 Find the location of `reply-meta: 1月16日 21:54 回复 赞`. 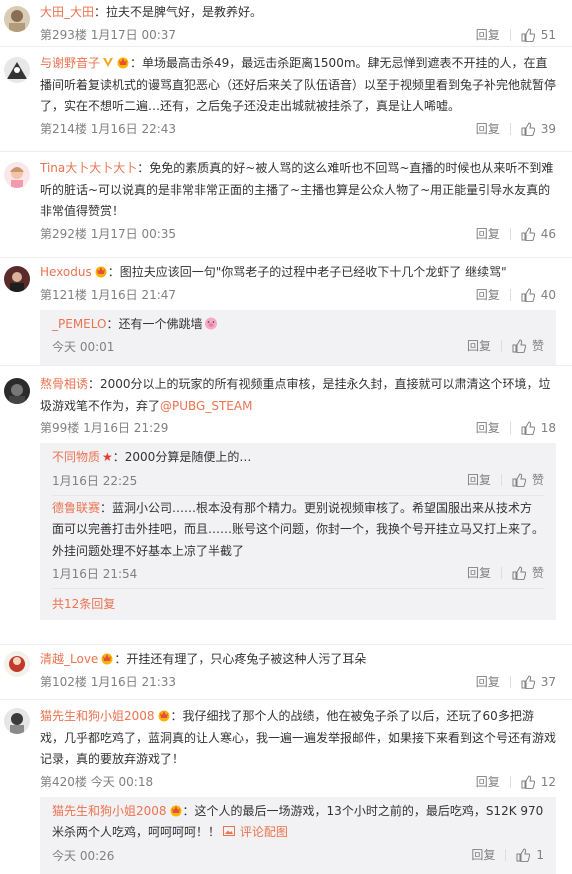

reply-meta: 1月16日 21:54 回复 赞 is located at coordinates (298, 574).